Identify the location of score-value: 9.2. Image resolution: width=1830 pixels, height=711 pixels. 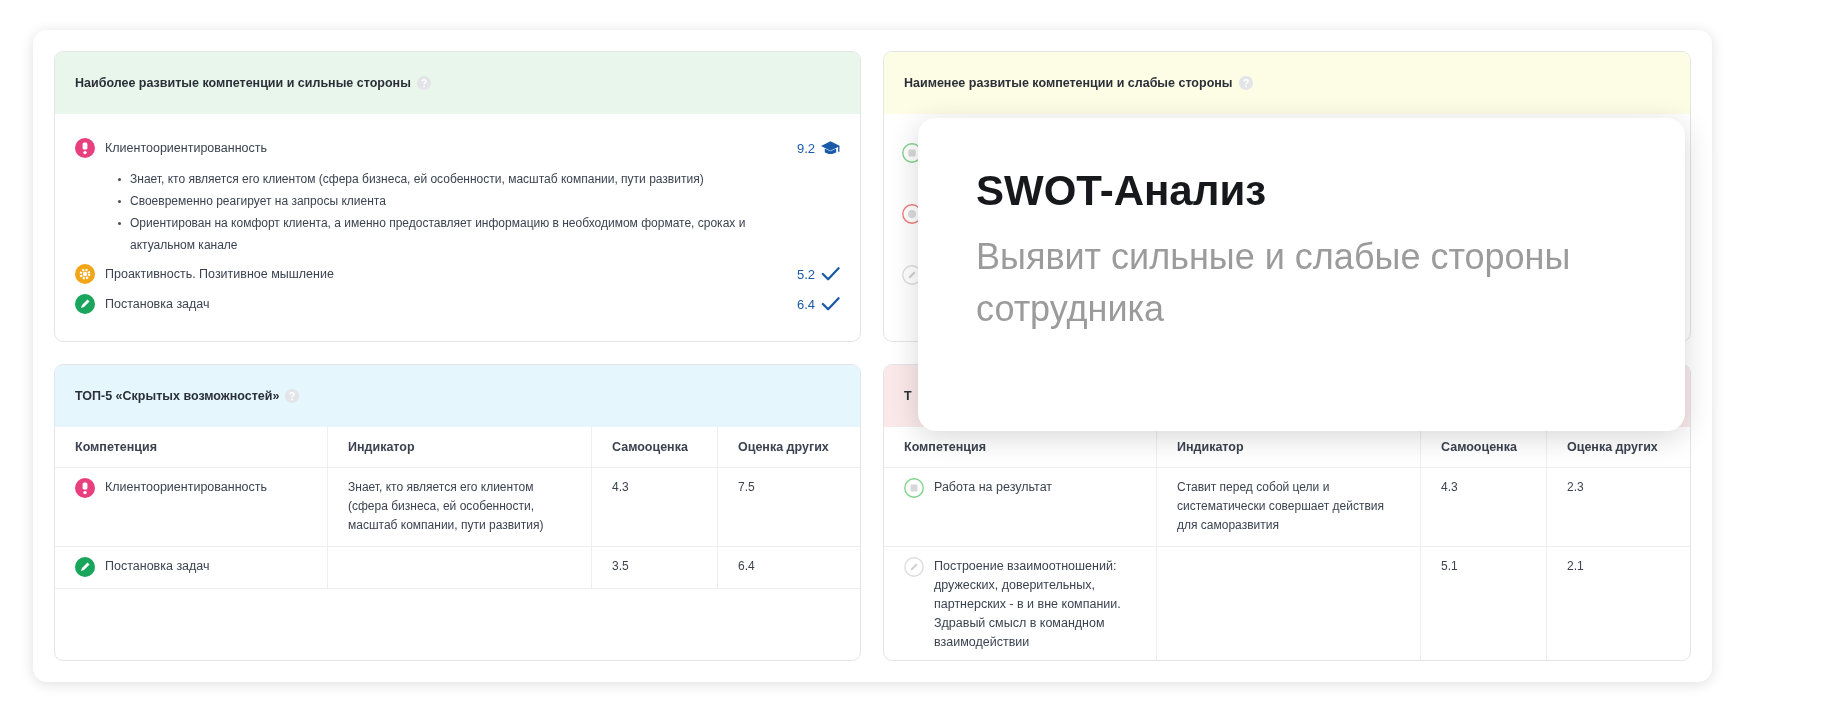
(805, 148).